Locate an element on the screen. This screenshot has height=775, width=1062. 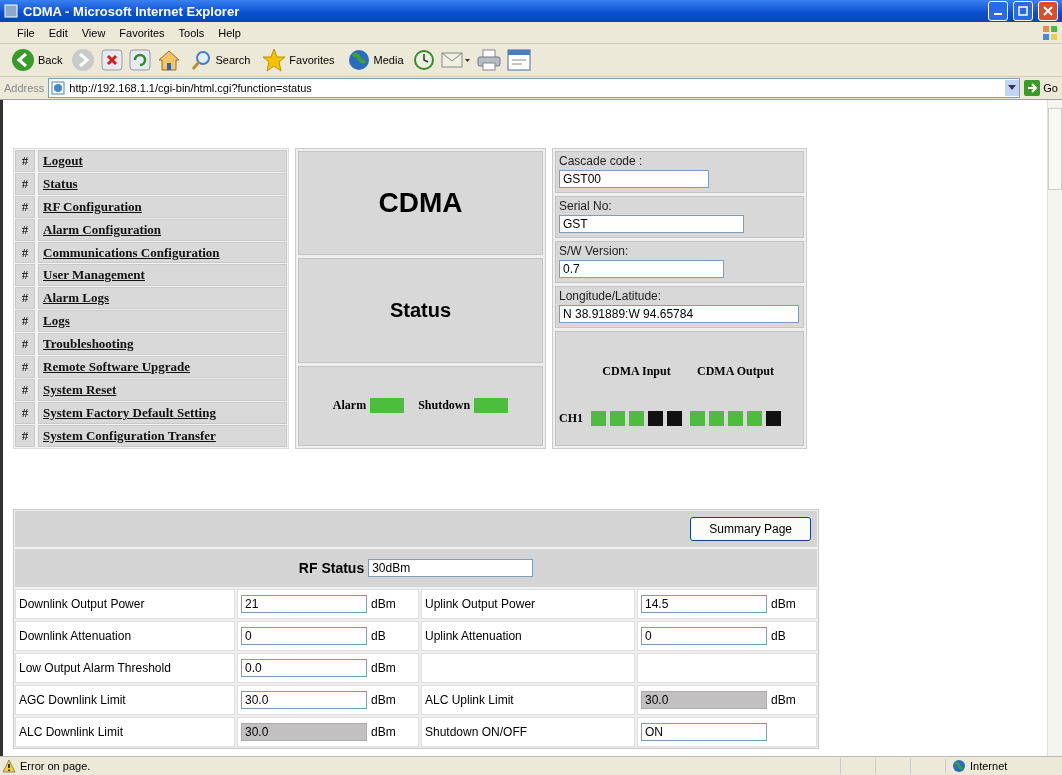
address-field: http://192.168.1.1/cgi-bin/html.cgi?function=status is located at coordinates (534, 88).